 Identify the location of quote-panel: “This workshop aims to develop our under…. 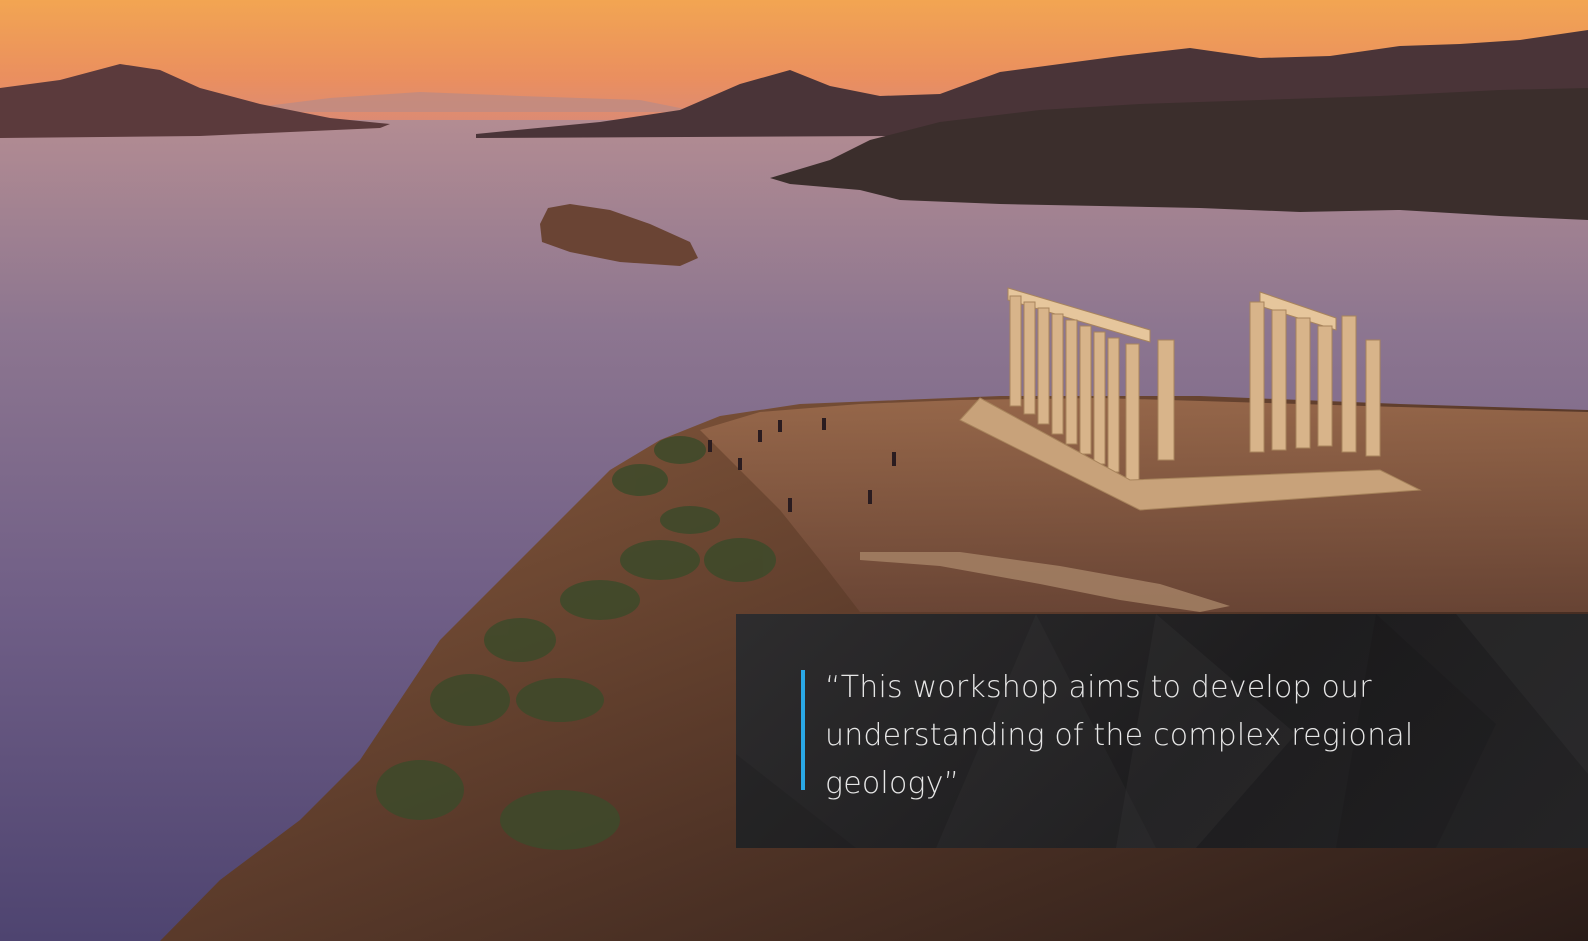
(1162, 731).